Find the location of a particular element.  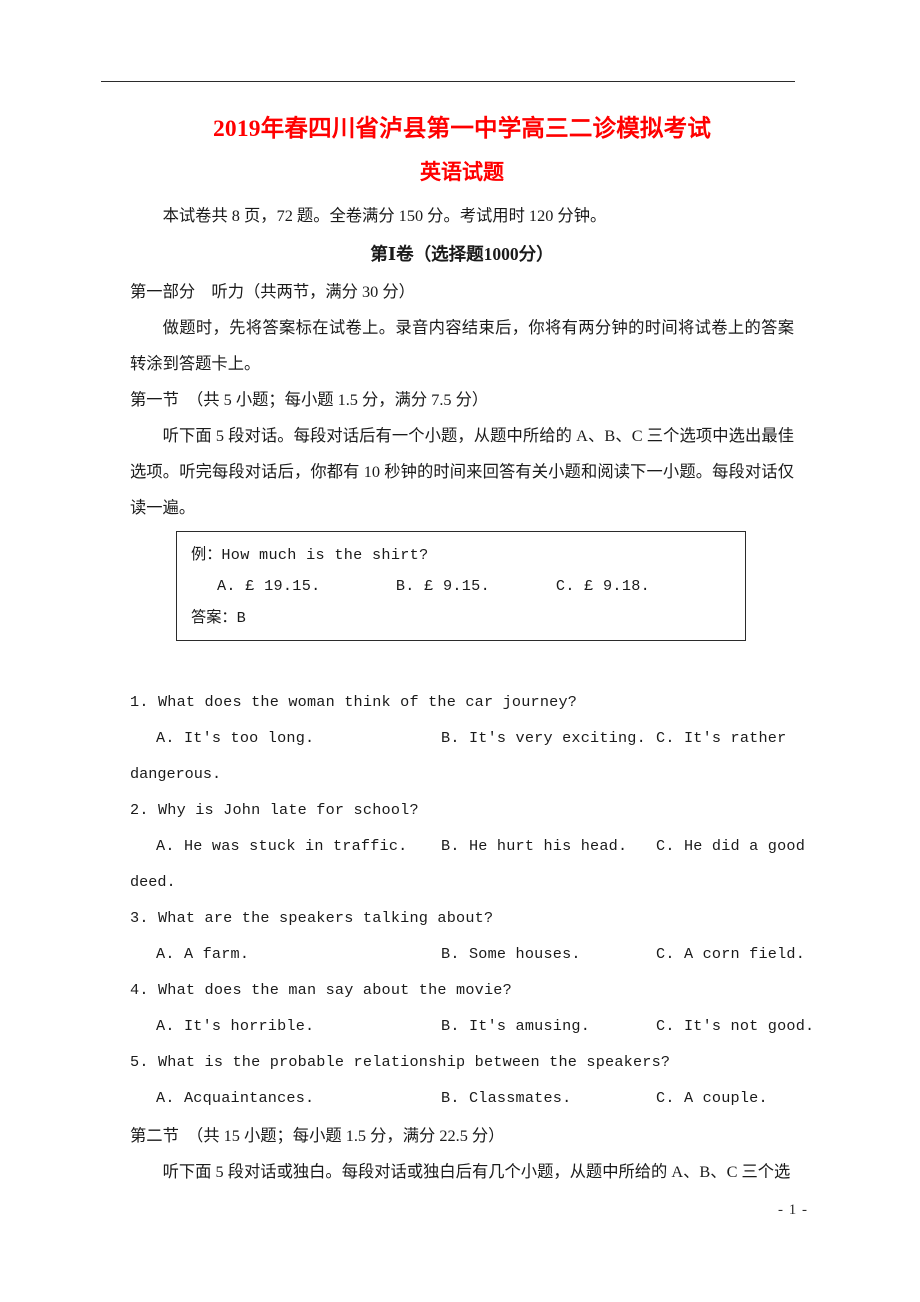

part-one-heading: 第一部分 听力（共两节，满分 30 分） is located at coordinates (272, 291).